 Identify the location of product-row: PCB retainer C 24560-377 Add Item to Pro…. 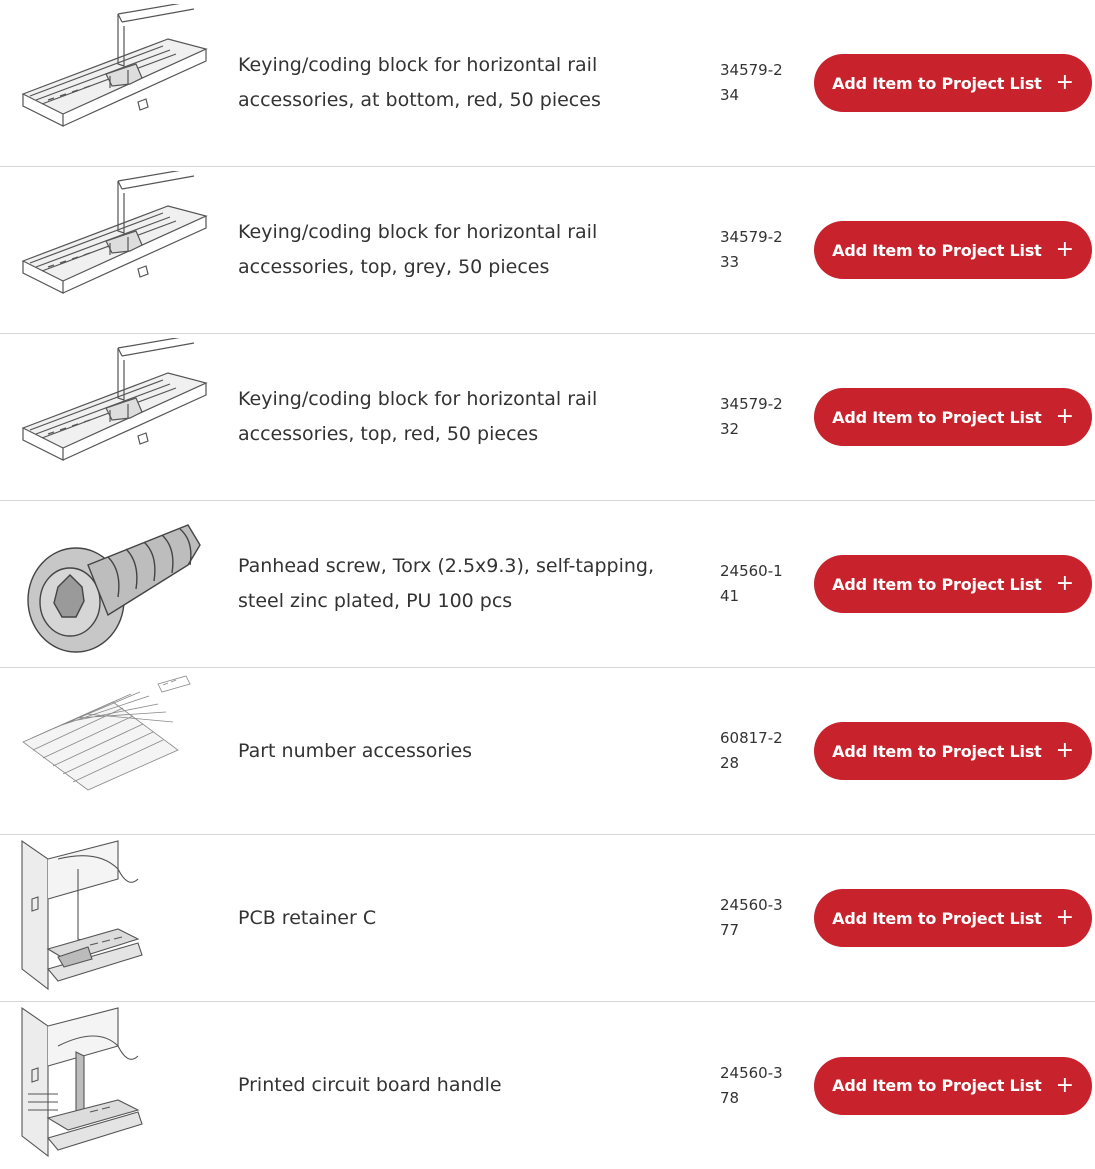
(547, 918).